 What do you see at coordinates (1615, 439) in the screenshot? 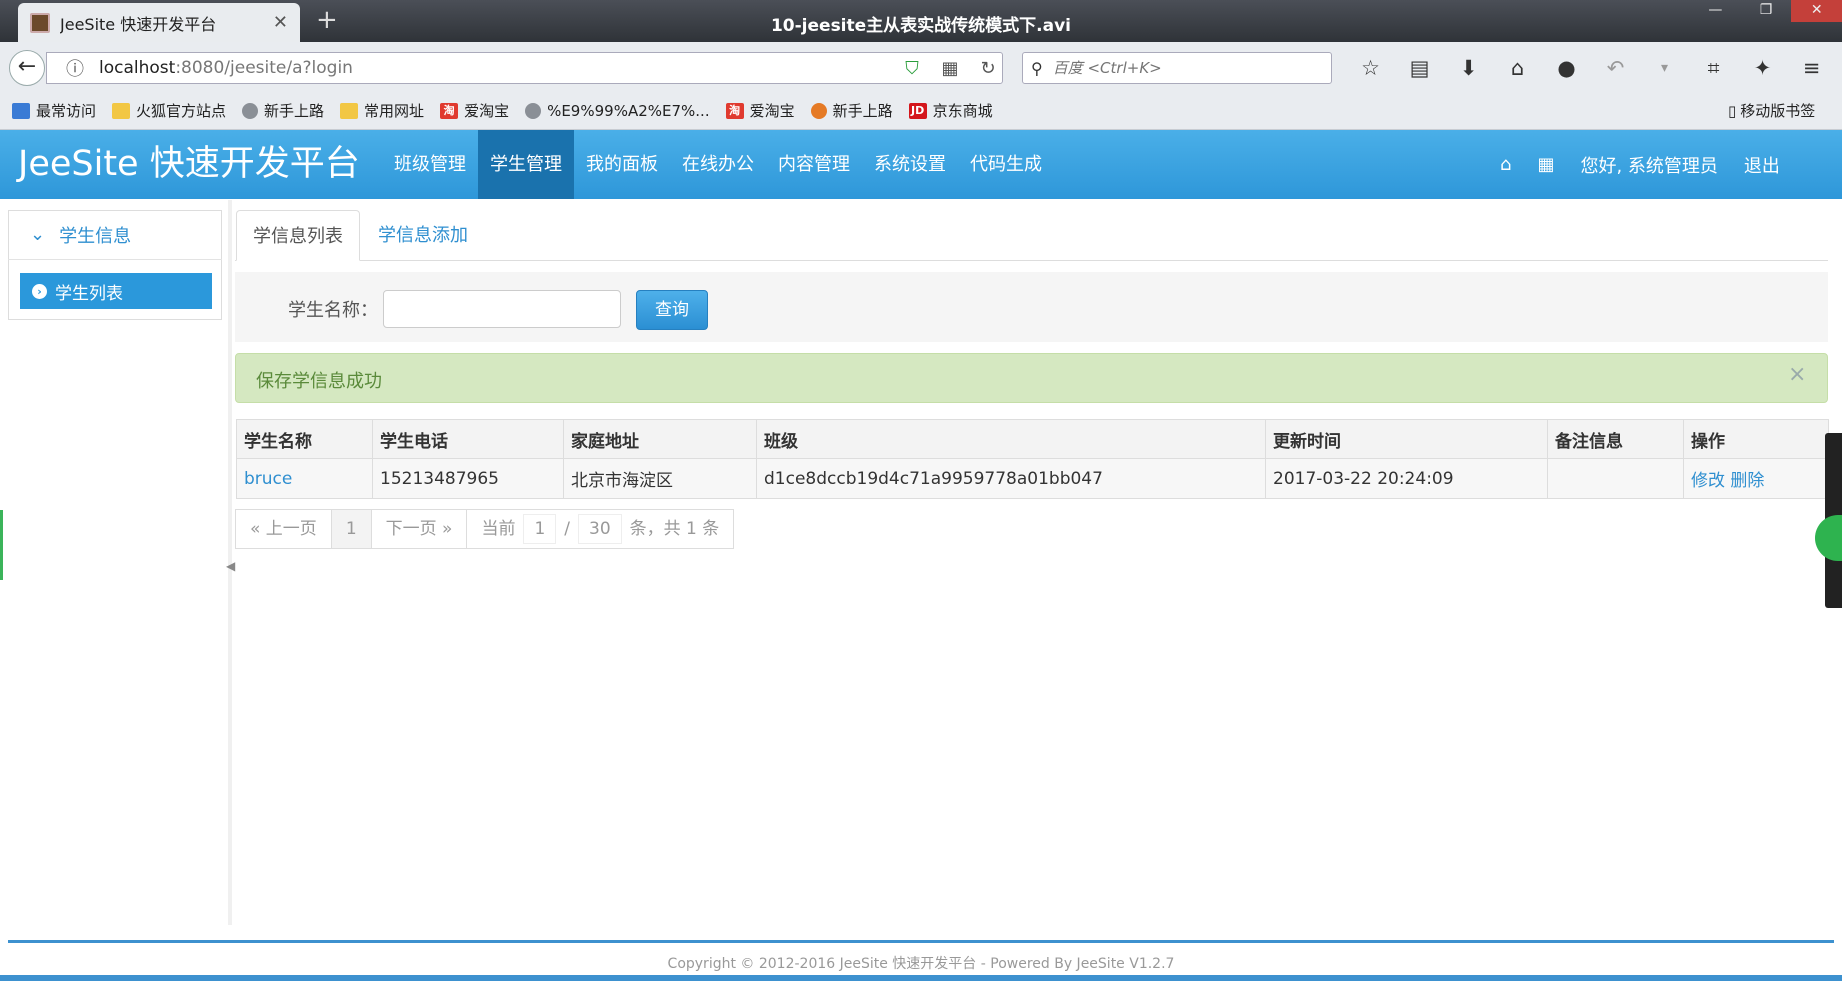
I see `column-header: 备注信息` at bounding box center [1615, 439].